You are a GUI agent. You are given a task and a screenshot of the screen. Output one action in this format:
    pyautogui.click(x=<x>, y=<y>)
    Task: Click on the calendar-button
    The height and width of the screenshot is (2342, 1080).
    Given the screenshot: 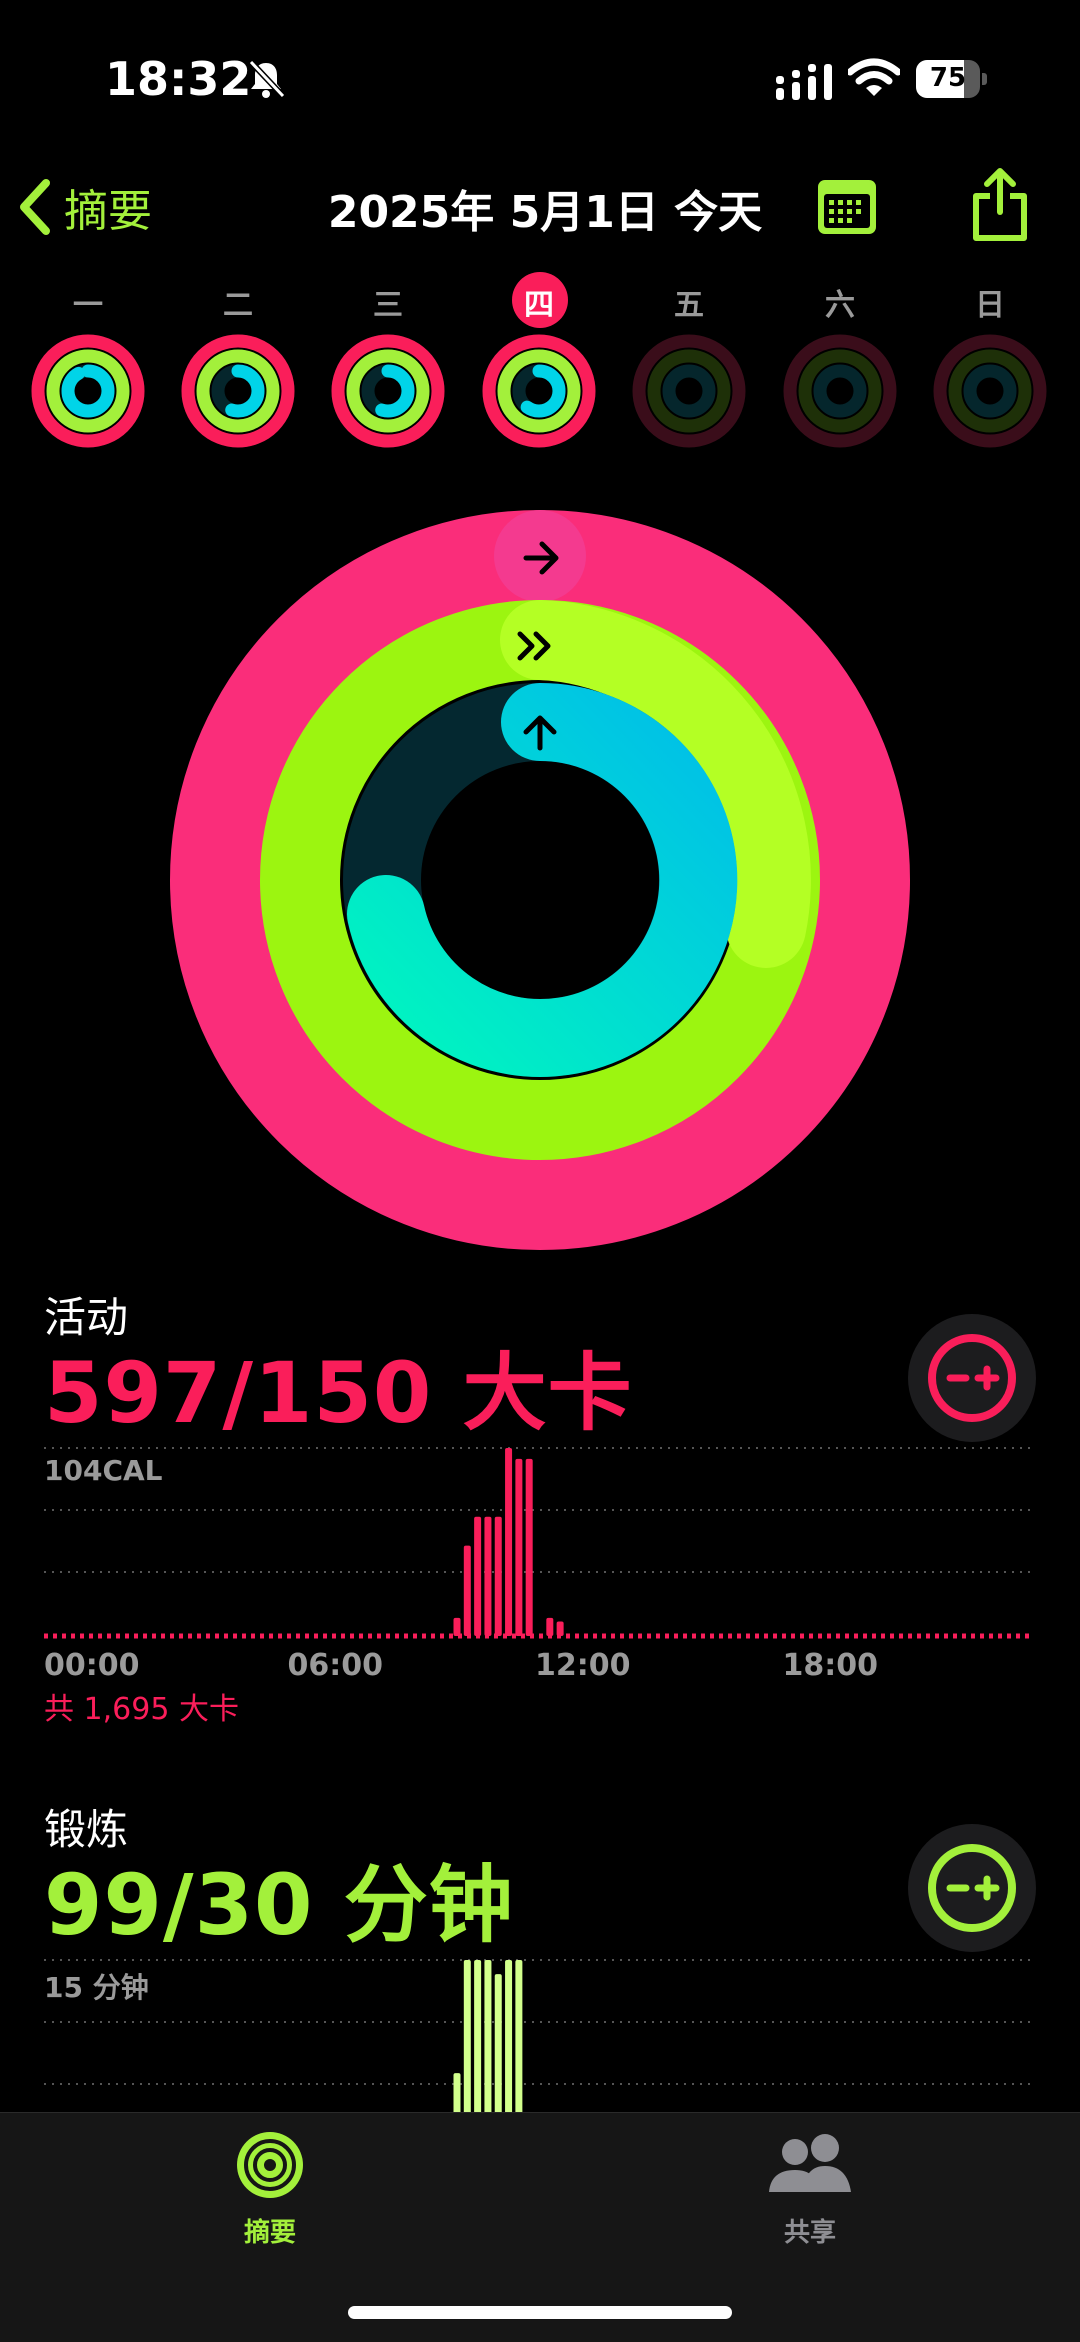 What is the action you would take?
    pyautogui.click(x=847, y=207)
    